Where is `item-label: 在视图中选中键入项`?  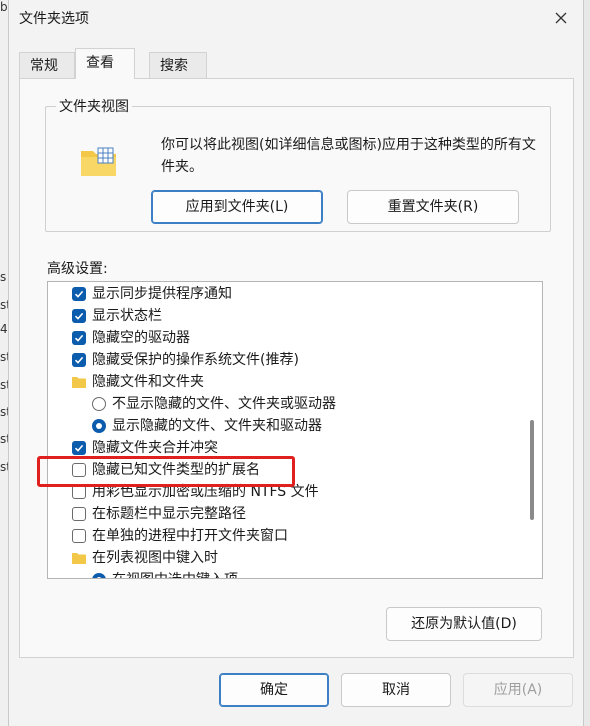
item-label: 在视图中选中键入项 is located at coordinates (175, 573).